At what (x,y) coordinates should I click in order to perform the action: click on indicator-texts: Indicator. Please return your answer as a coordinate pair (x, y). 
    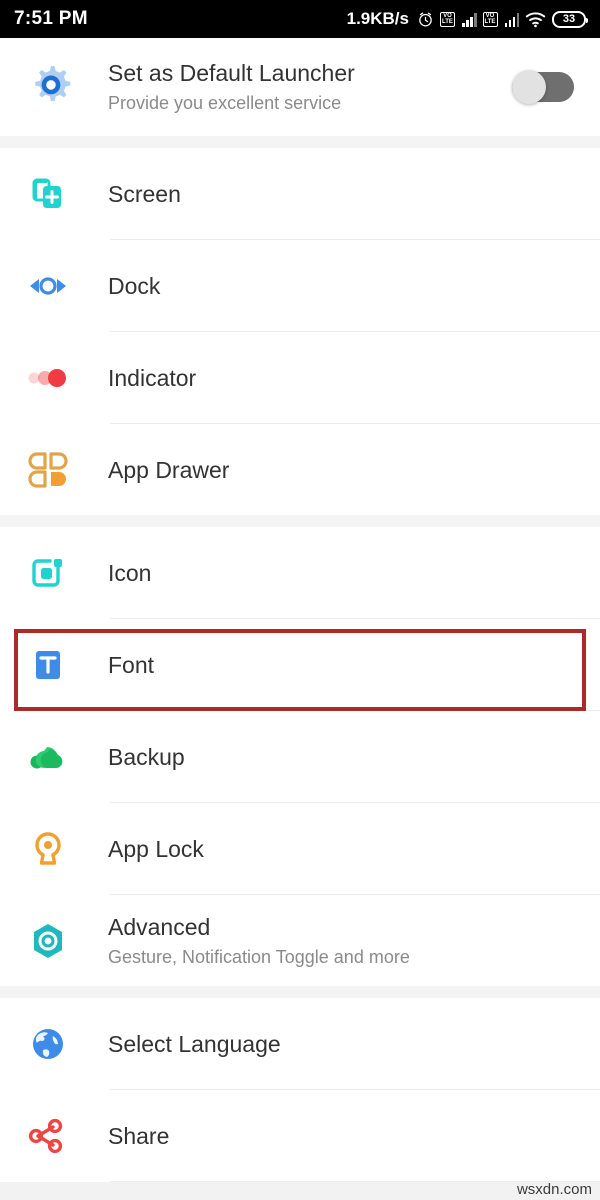
    Looking at the image, I should click on (344, 378).